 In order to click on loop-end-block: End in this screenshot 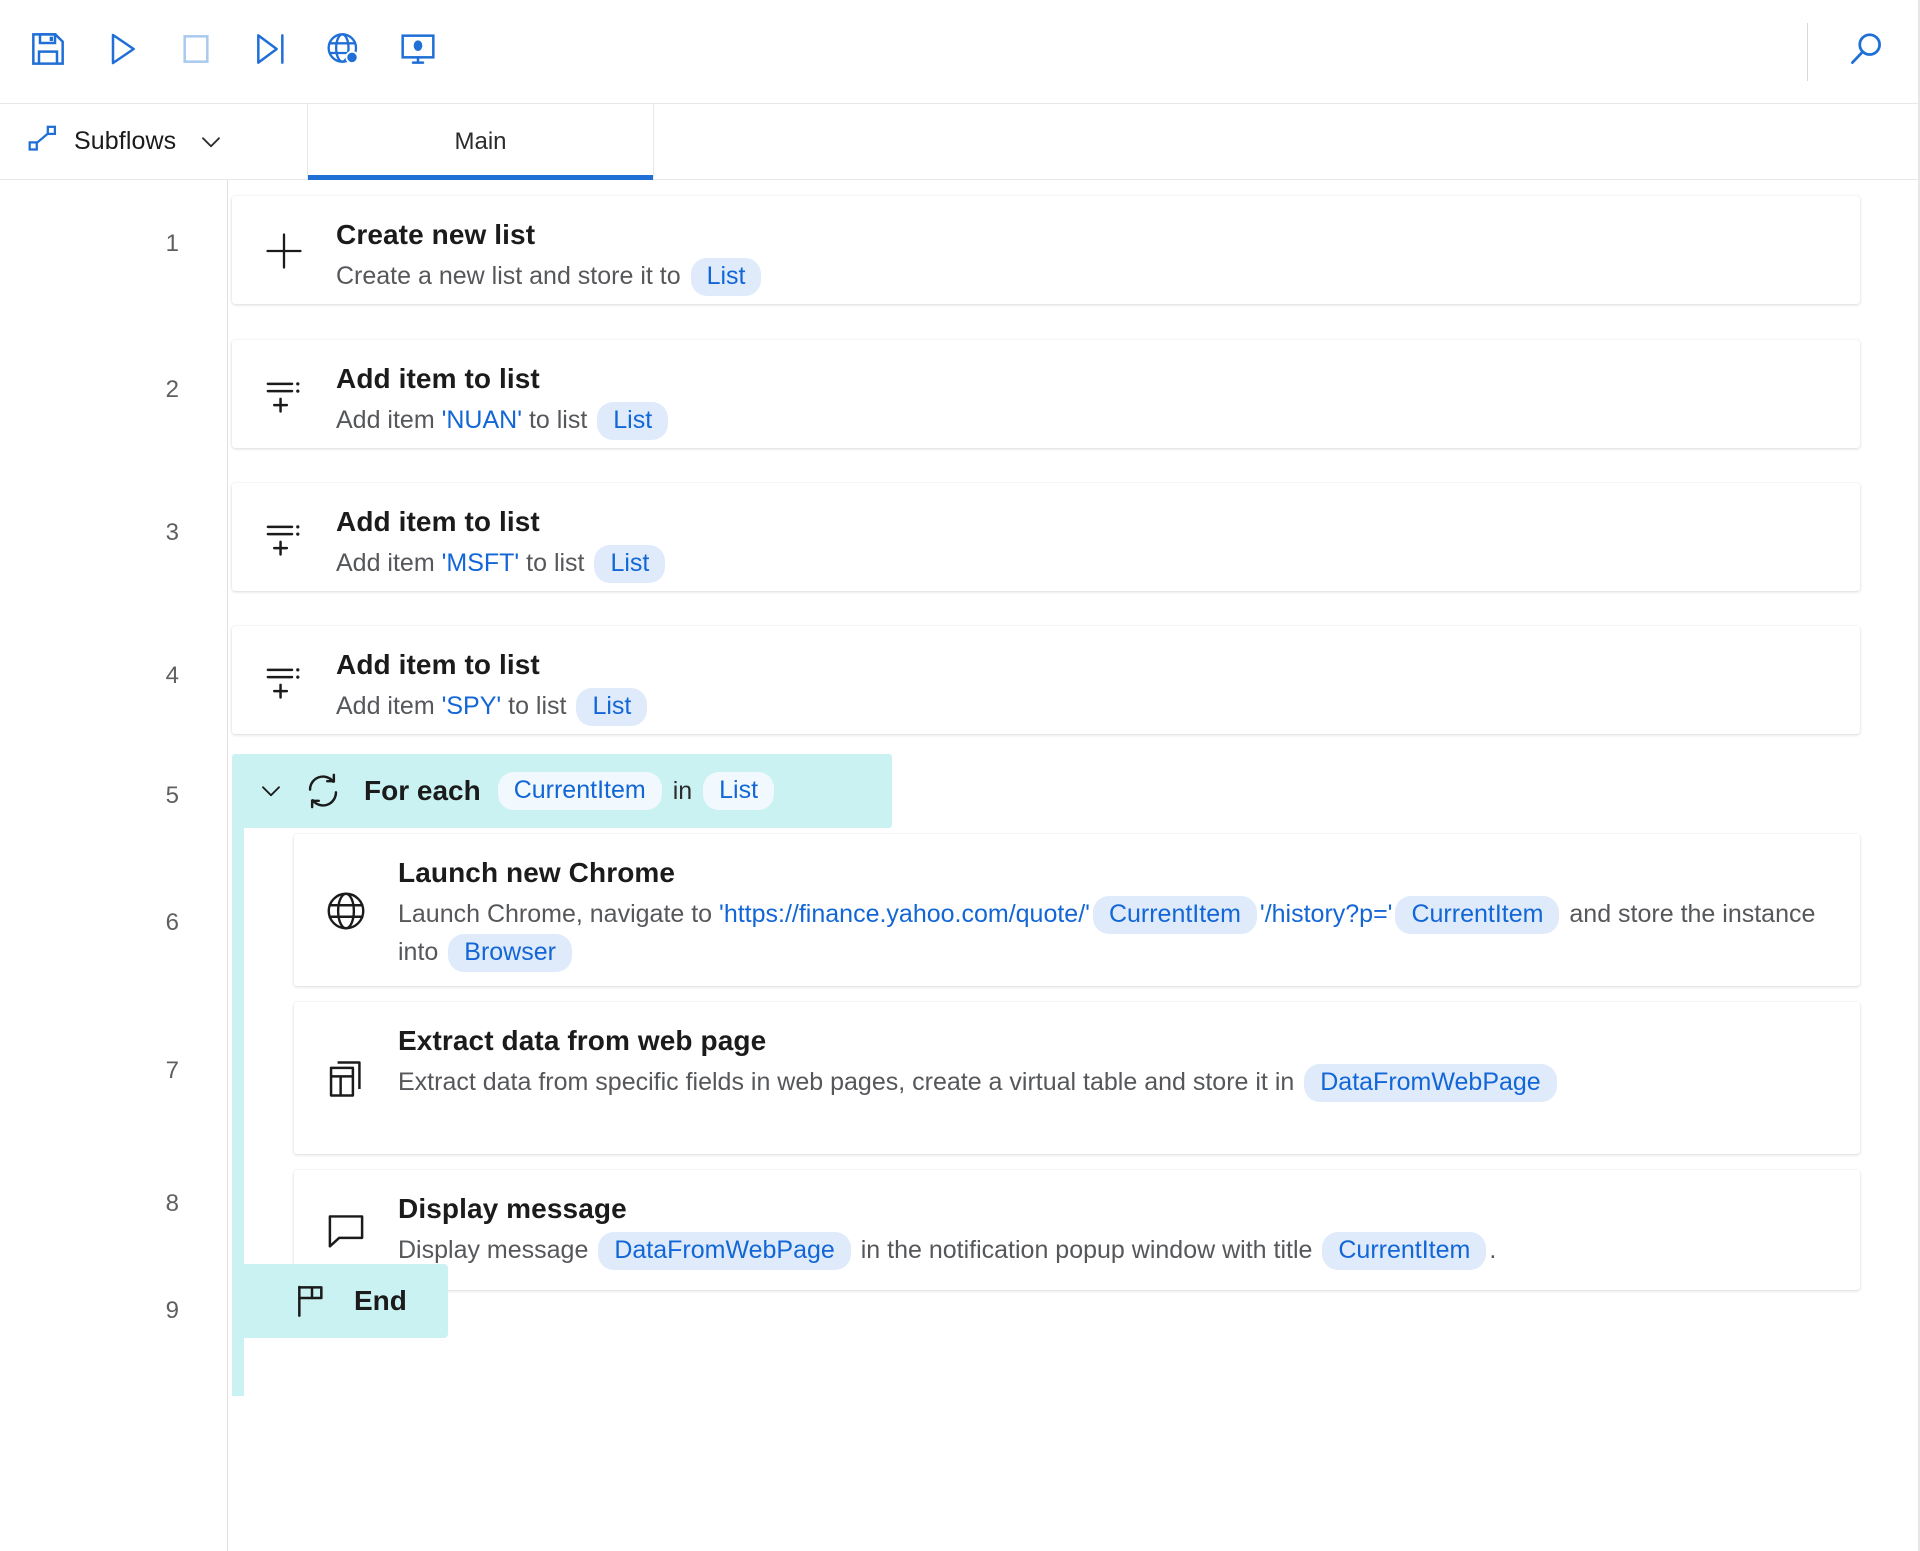, I will do `click(340, 1301)`.